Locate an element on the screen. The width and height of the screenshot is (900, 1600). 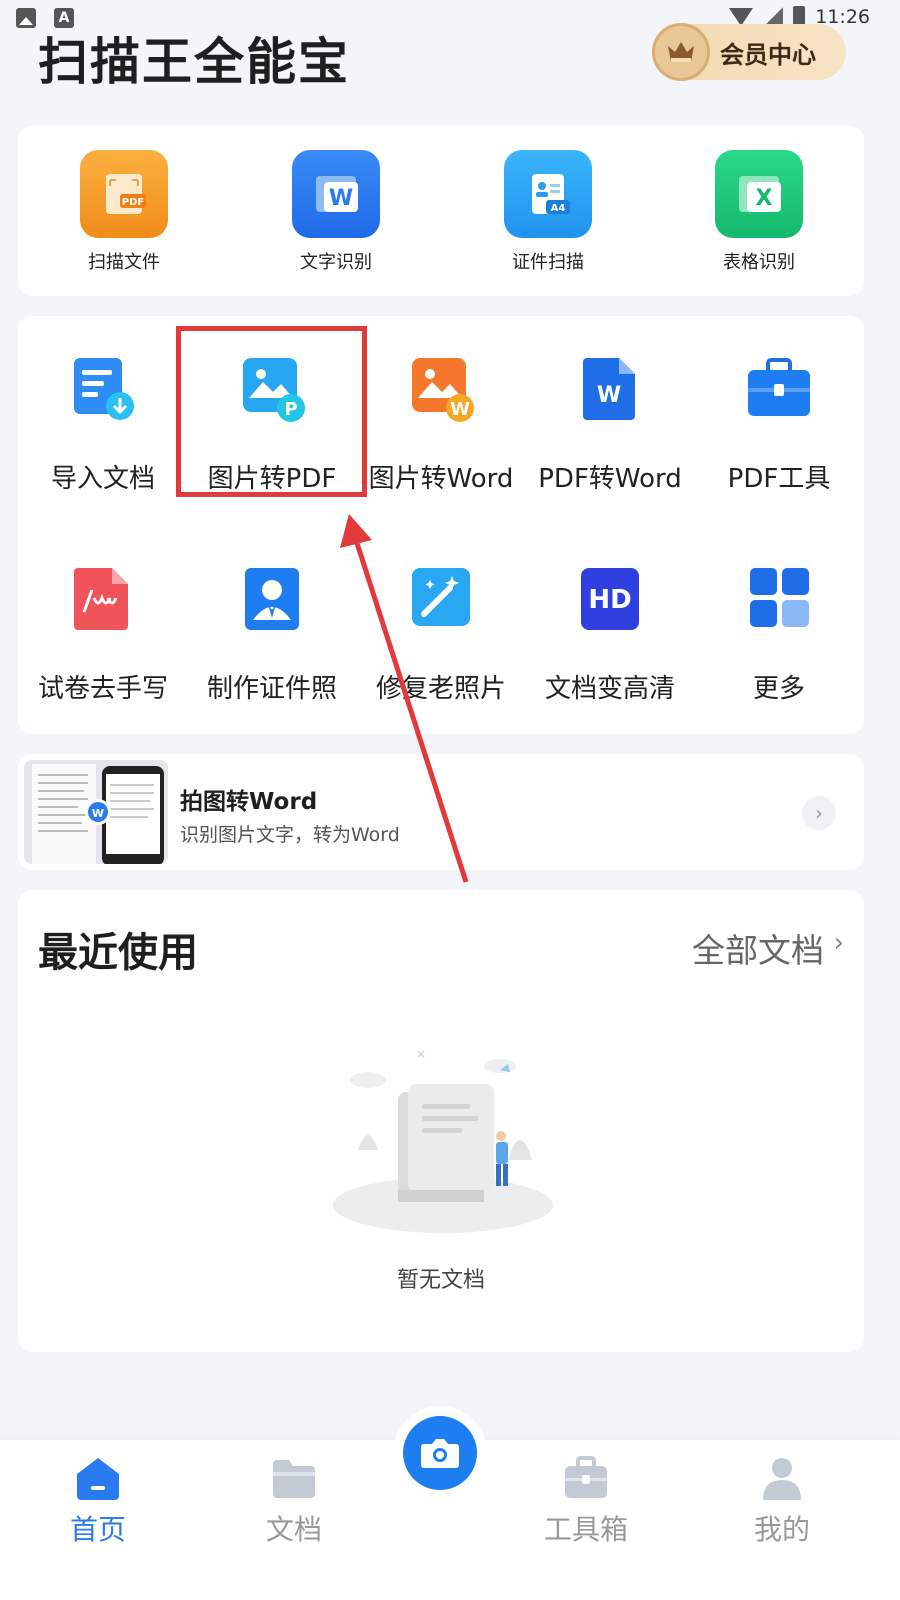
home-icon is located at coordinates (98, 1478).